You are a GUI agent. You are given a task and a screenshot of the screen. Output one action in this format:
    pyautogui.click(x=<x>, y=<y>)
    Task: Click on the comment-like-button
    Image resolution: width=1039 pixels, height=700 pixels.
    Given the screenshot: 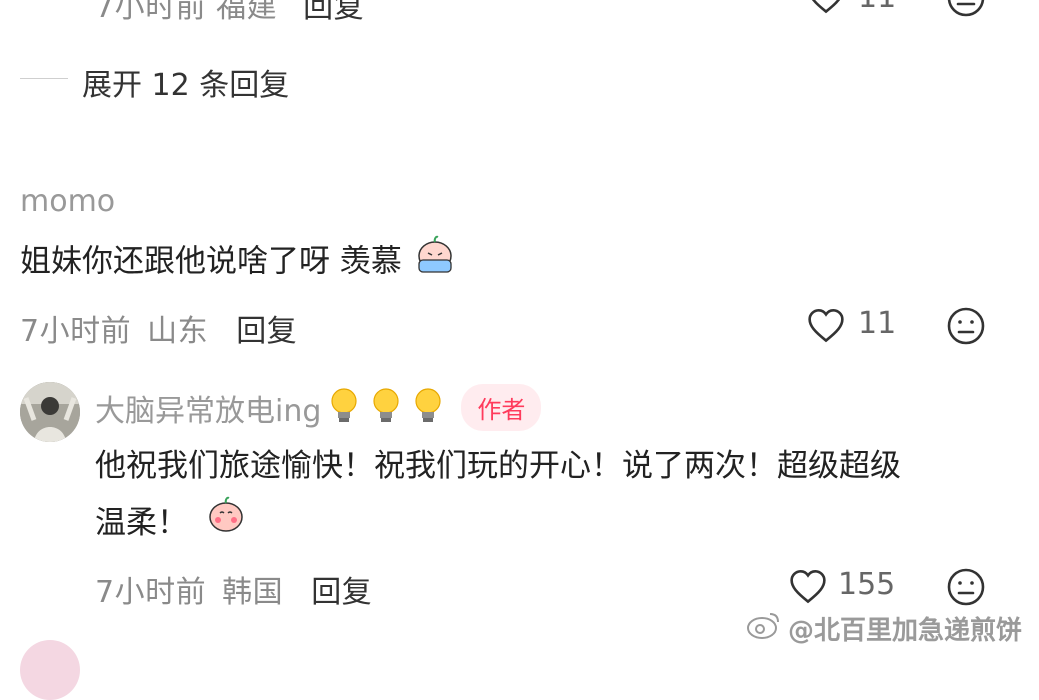 What is the action you would take?
    pyautogui.click(x=826, y=325)
    